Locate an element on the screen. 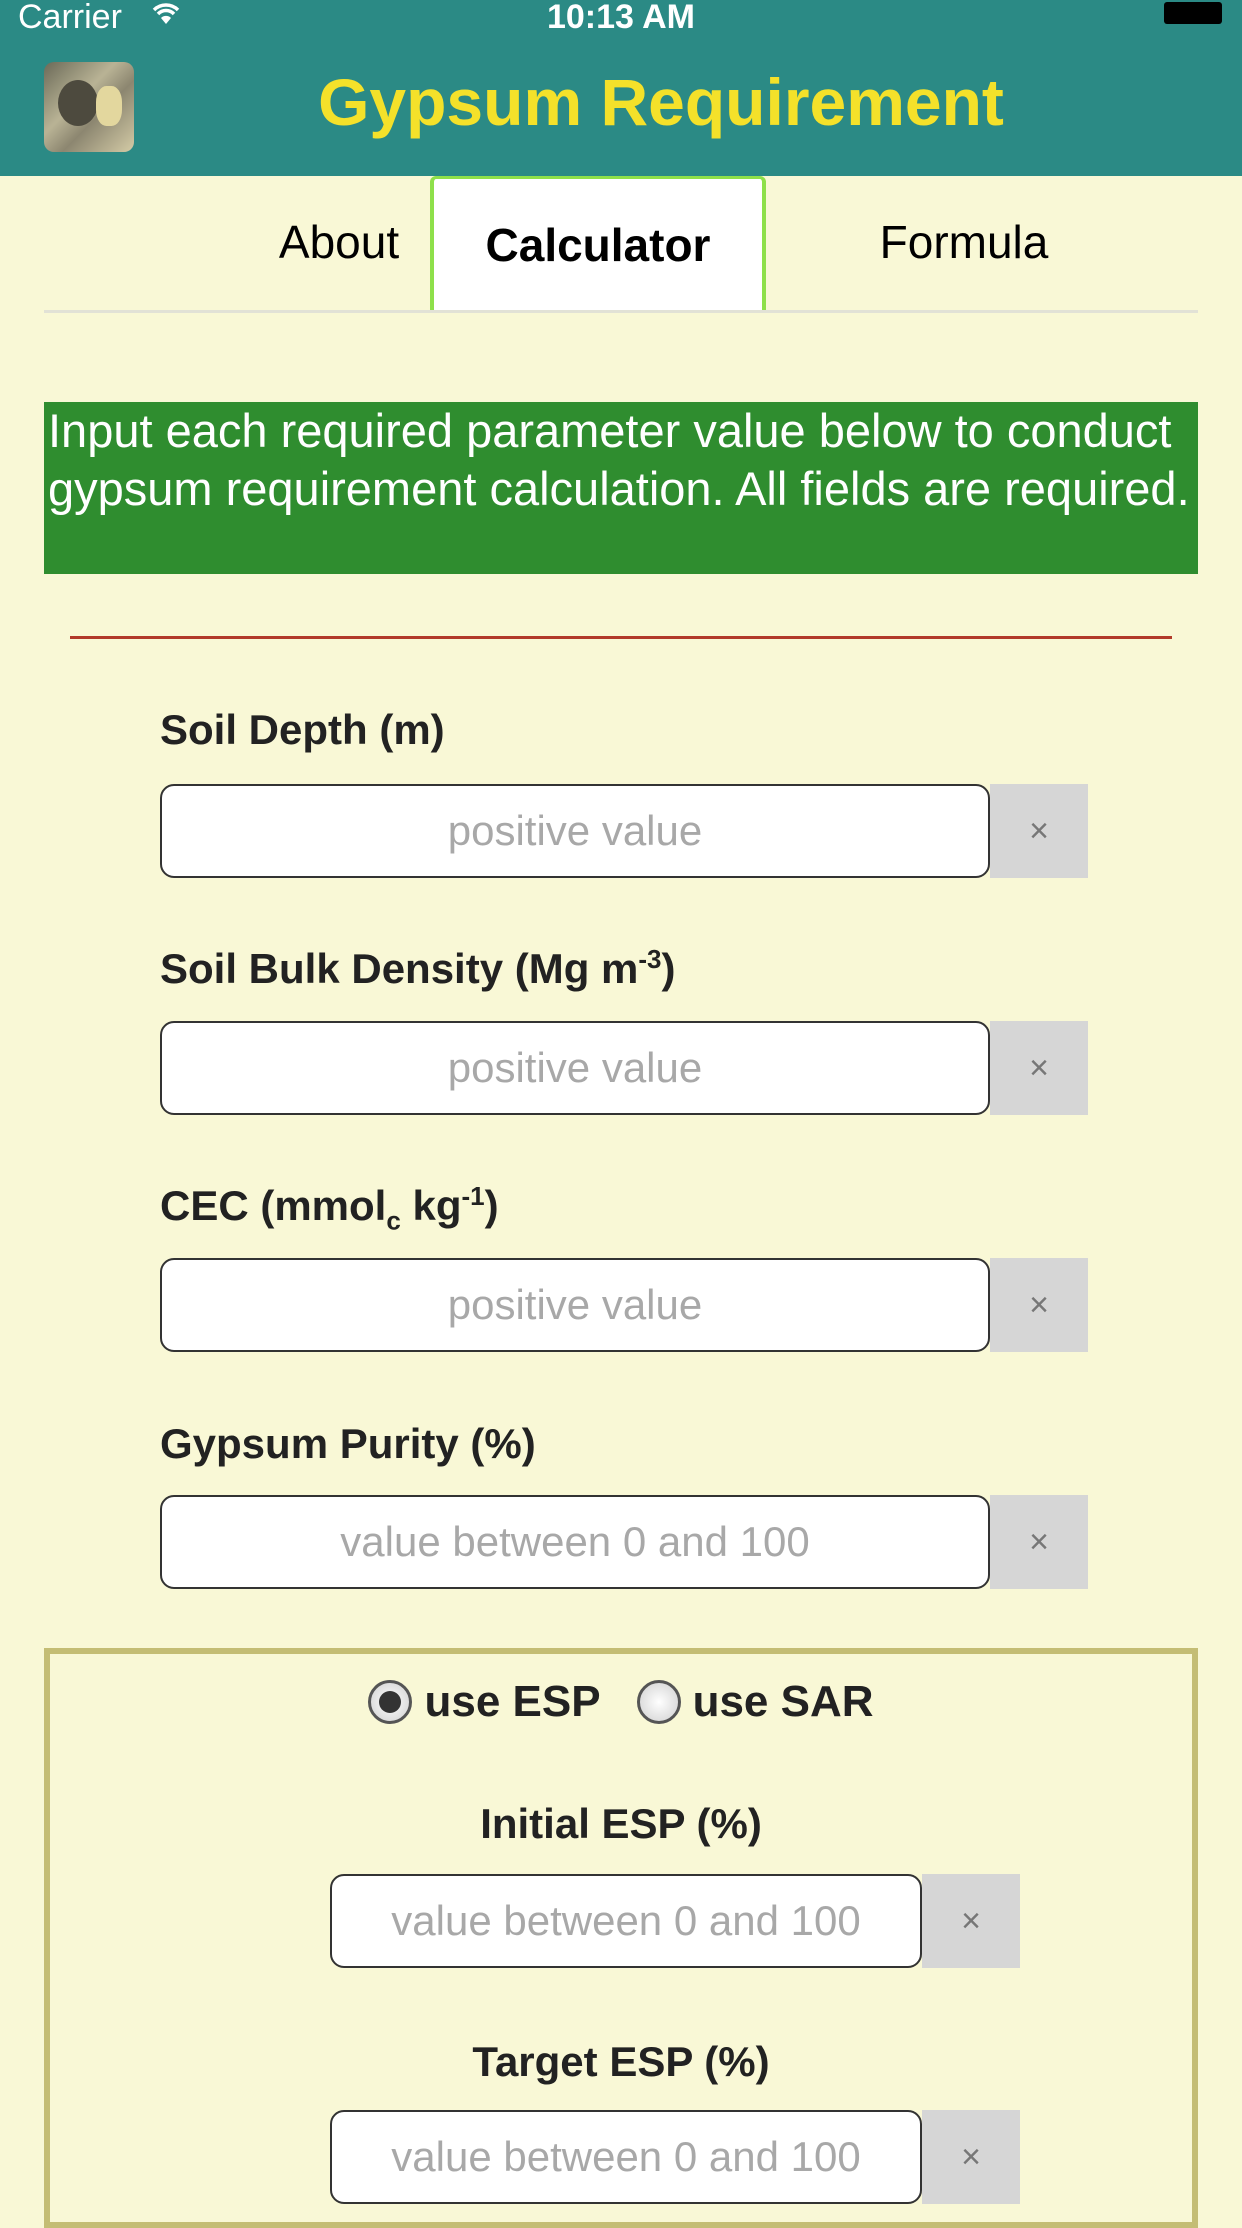  target-esp-label: Target ESP (%) is located at coordinates (621, 2061).